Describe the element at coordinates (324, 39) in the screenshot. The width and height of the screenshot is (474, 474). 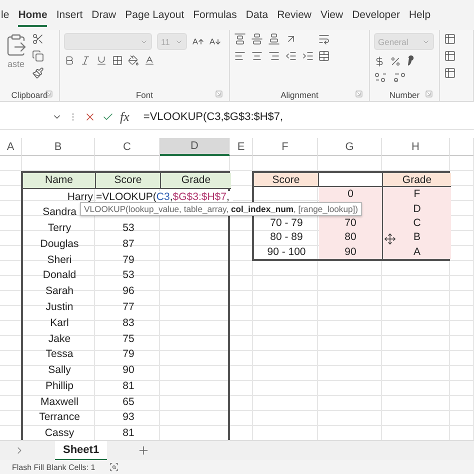
I see `wrap-text-icon` at that location.